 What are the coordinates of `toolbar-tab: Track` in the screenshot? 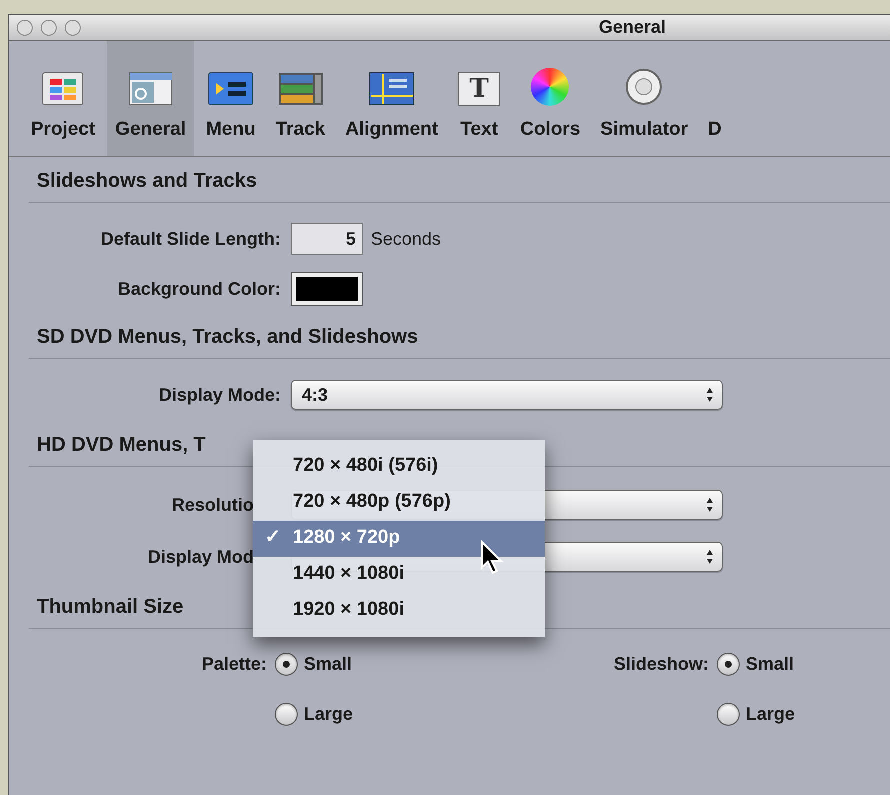 It's located at (301, 98).